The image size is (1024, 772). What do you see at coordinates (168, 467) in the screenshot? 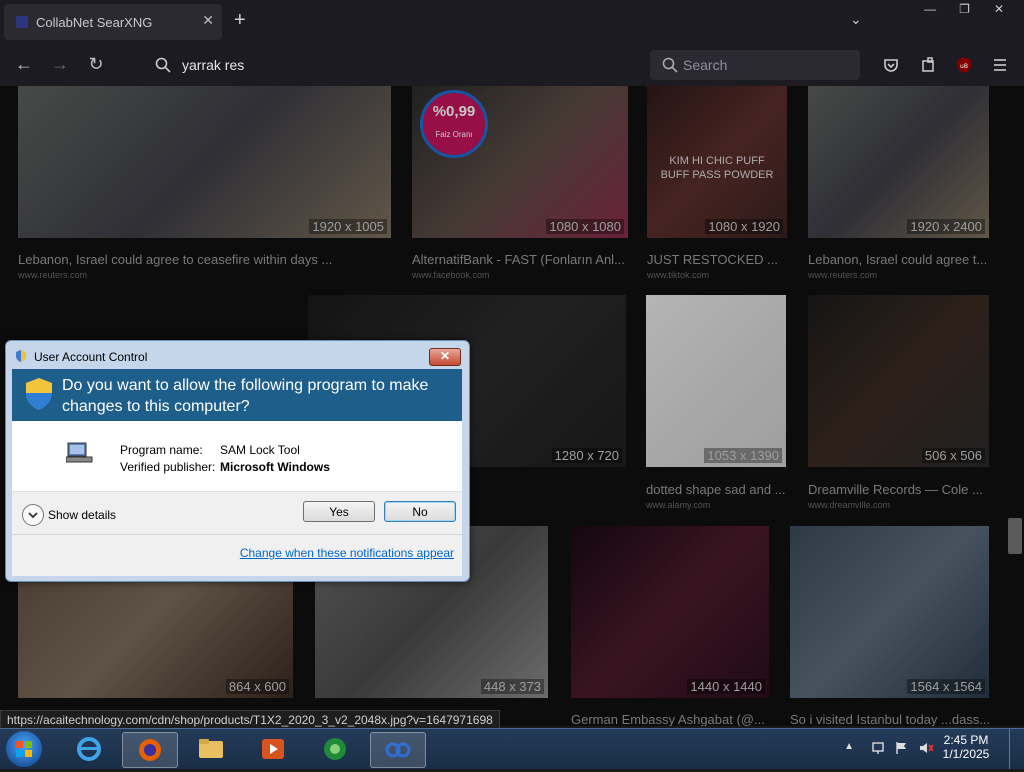
I see `publisher-label: Verified publisher:` at bounding box center [168, 467].